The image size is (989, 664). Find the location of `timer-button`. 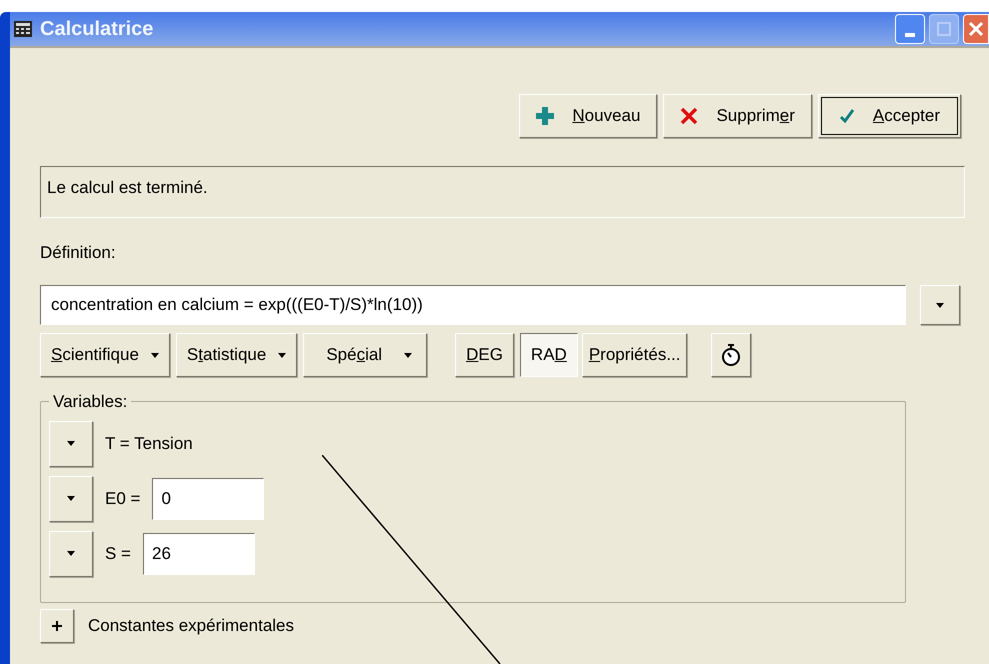

timer-button is located at coordinates (731, 355).